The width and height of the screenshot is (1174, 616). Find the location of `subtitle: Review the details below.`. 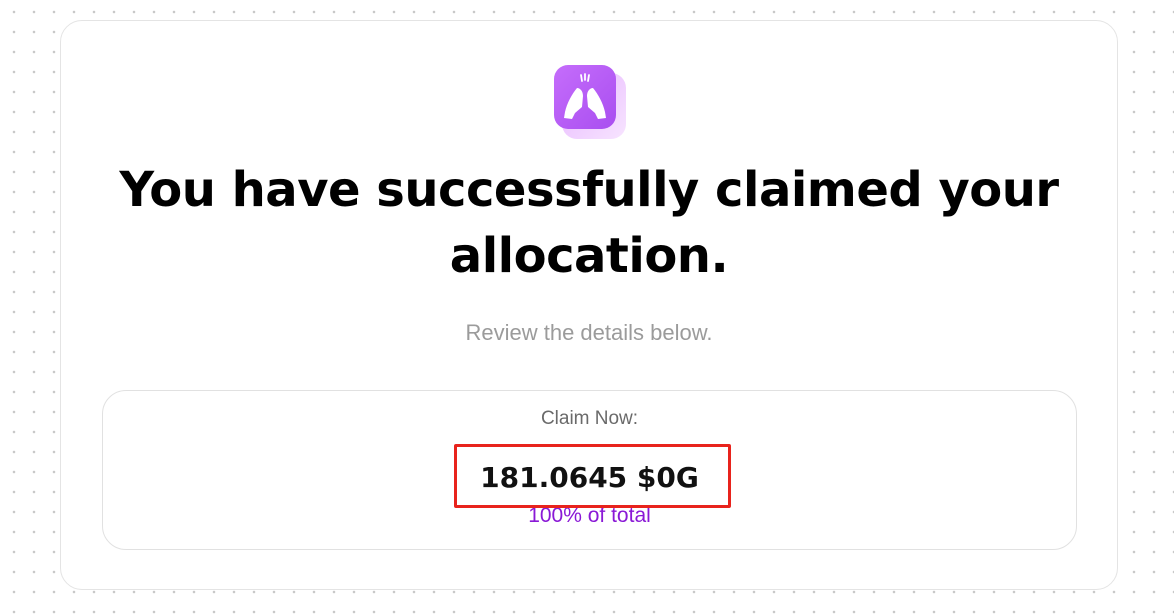

subtitle: Review the details below. is located at coordinates (589, 332).